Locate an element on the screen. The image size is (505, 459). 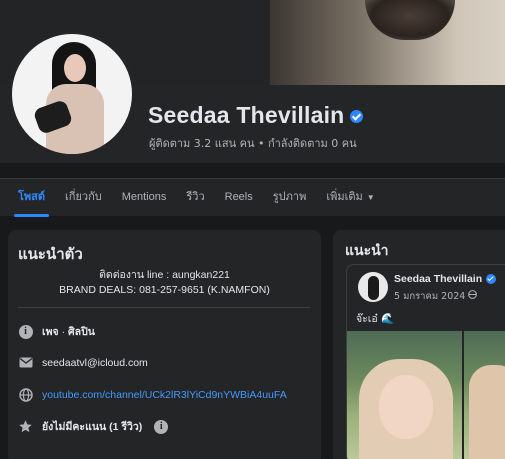
tab-mentions: Mentions is located at coordinates (144, 198).